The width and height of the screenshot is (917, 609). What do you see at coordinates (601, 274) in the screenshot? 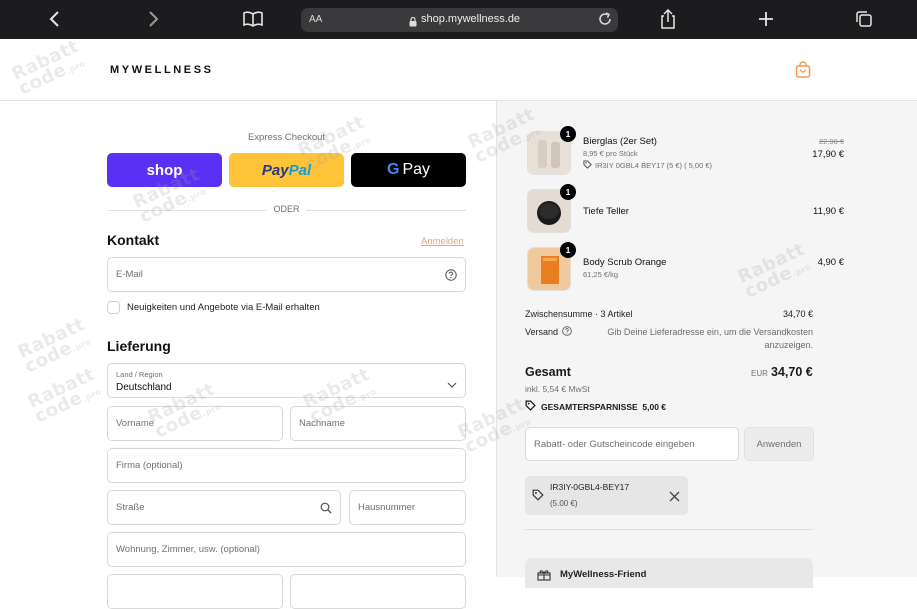
I see `product-unit-price: 61,25 €/kg` at bounding box center [601, 274].